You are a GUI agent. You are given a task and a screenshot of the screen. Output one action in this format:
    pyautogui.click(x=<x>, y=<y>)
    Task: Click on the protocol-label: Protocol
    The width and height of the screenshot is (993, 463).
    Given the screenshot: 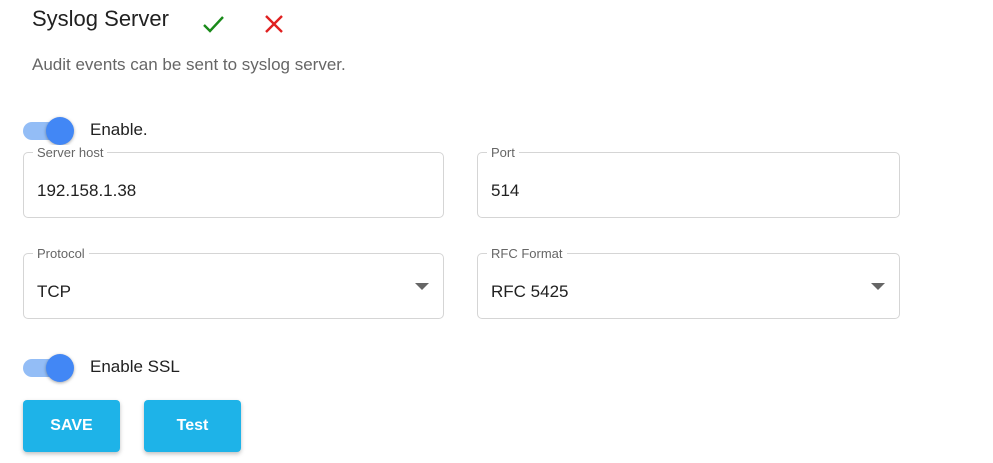 What is the action you would take?
    pyautogui.click(x=61, y=254)
    